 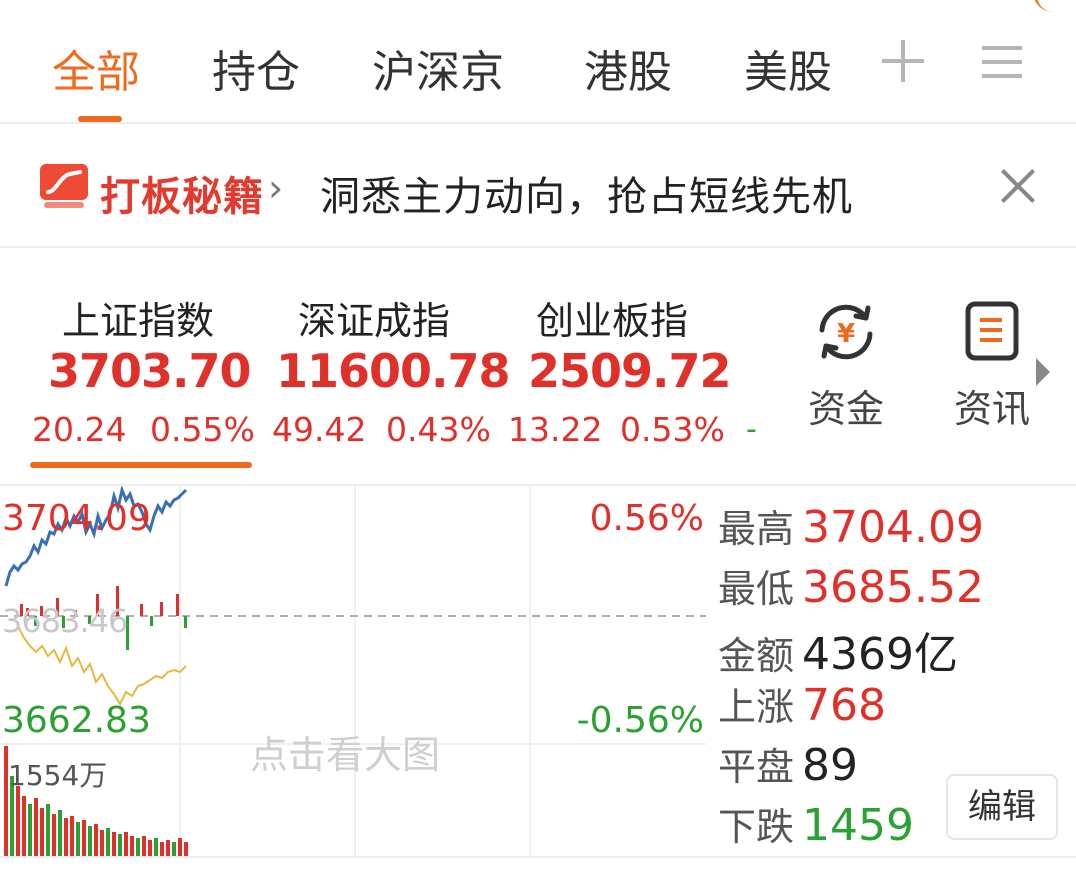 What do you see at coordinates (96, 68) in the screenshot?
I see `tab-all: 全部` at bounding box center [96, 68].